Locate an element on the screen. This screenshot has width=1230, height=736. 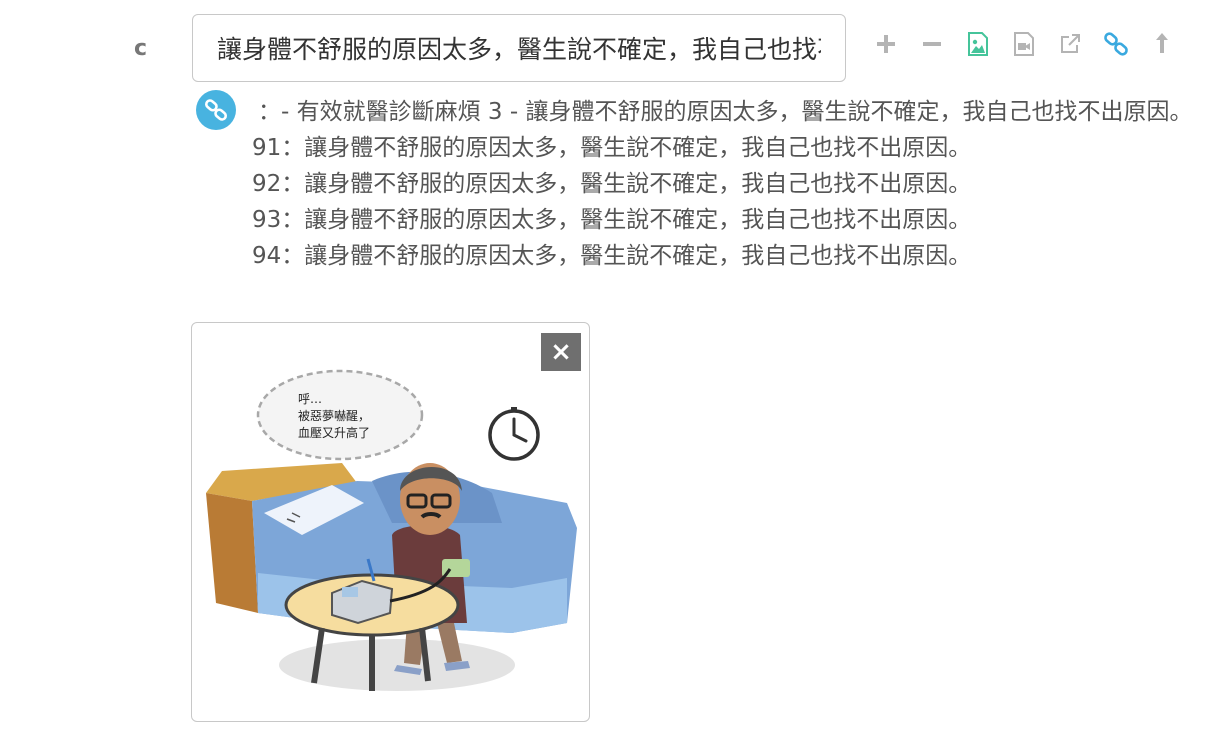
minus-icon is located at coordinates (932, 44).